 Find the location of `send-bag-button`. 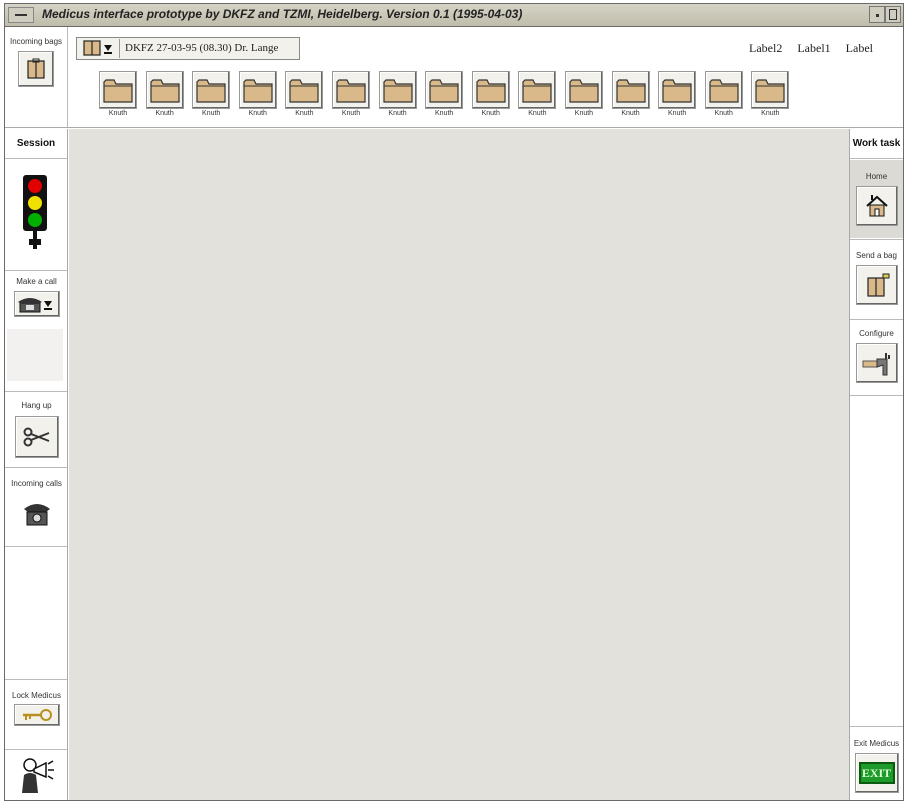

send-bag-button is located at coordinates (876, 285).